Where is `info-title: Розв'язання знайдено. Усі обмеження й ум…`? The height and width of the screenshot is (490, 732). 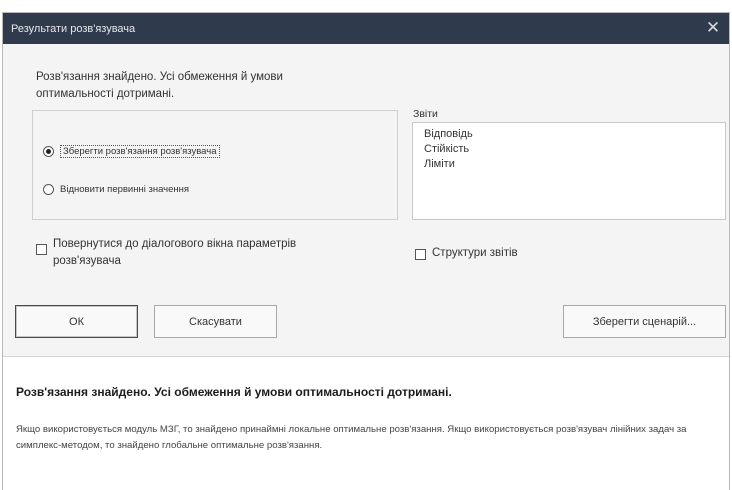 info-title: Розв'язання знайдено. Усі обмеження й ум… is located at coordinates (234, 392).